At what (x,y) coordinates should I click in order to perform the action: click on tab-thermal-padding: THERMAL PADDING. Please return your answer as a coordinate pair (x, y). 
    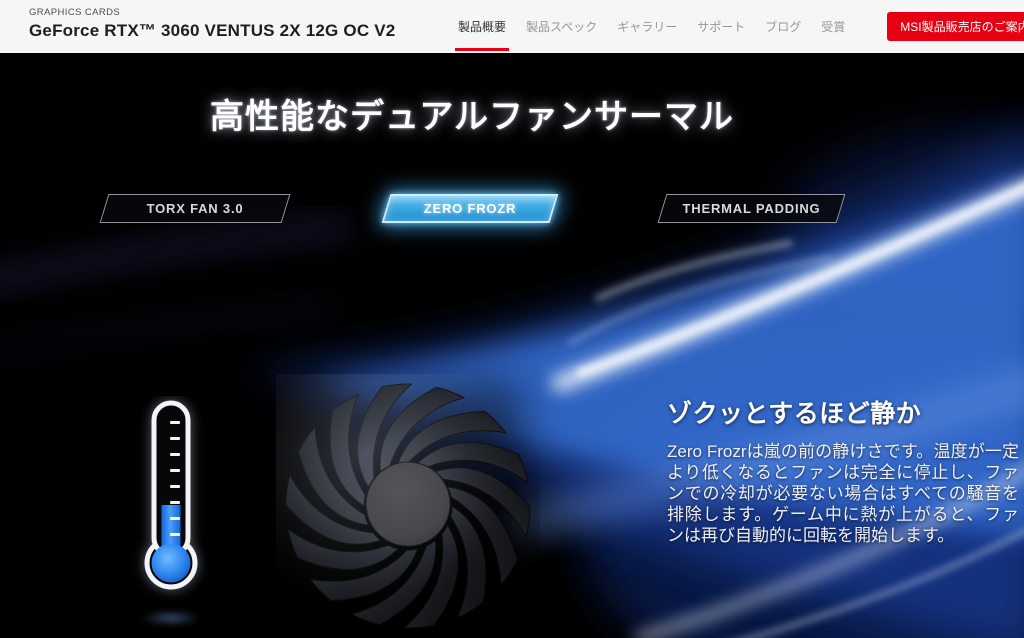
    Looking at the image, I should click on (751, 208).